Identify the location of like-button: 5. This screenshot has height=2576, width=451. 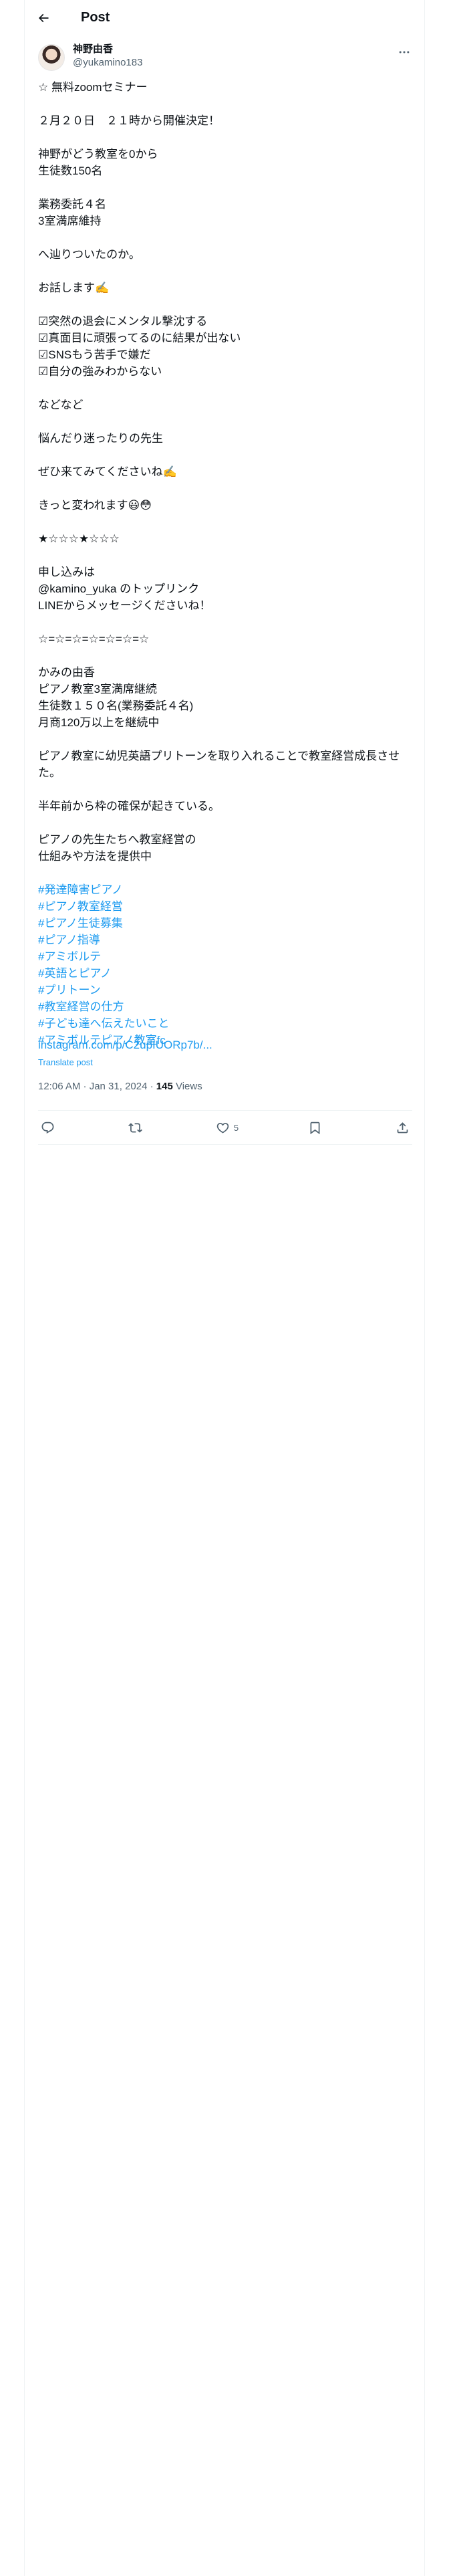
(227, 1127).